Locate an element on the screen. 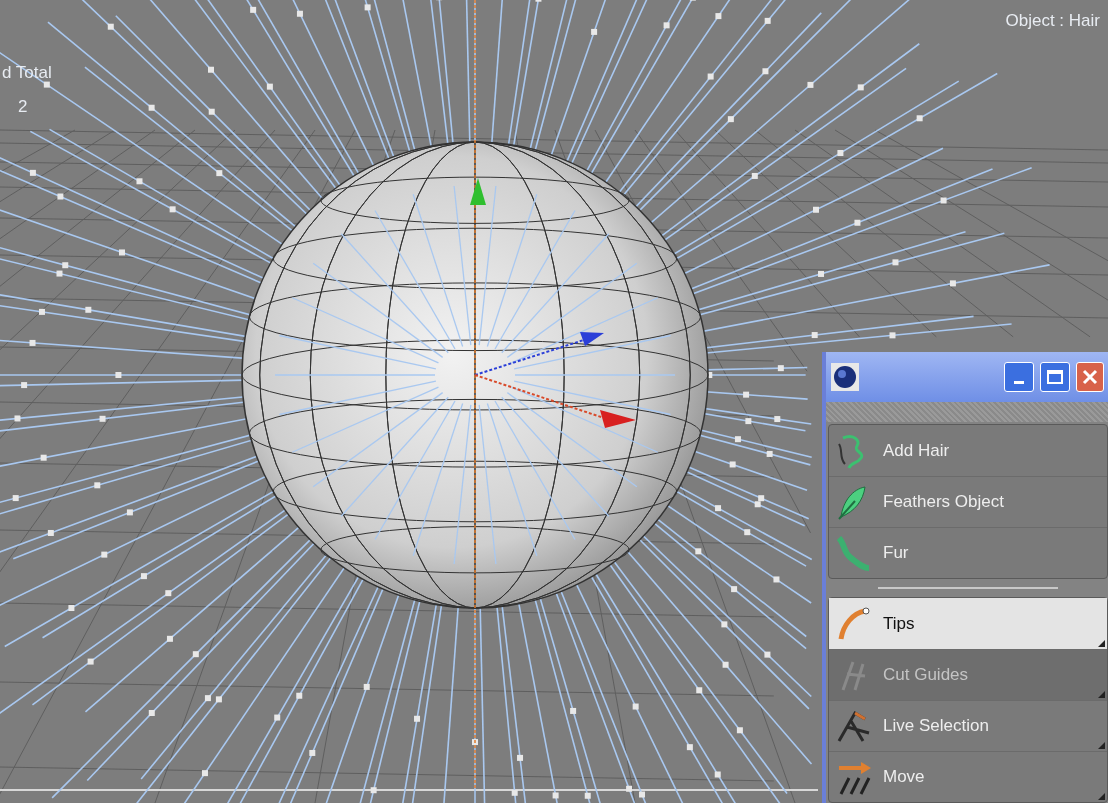 The height and width of the screenshot is (803, 1108). drag-handle is located at coordinates (967, 412).